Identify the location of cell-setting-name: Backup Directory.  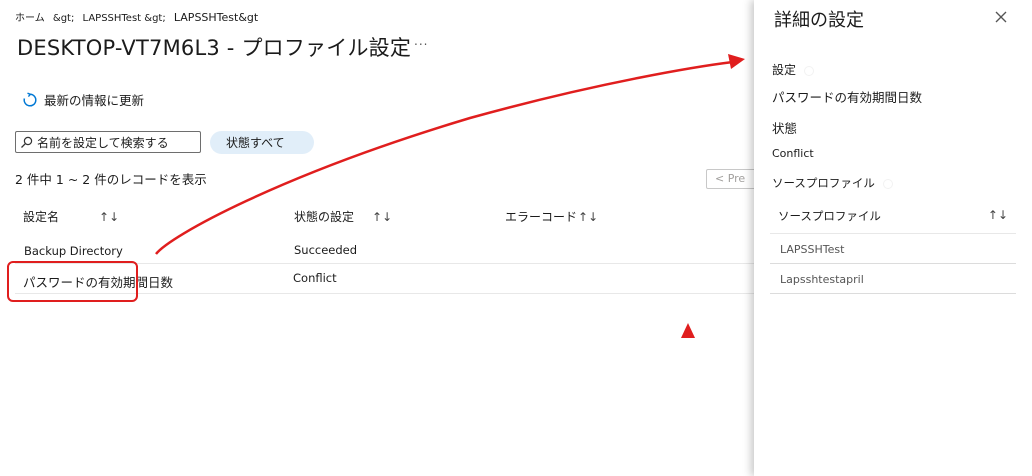
(73, 251).